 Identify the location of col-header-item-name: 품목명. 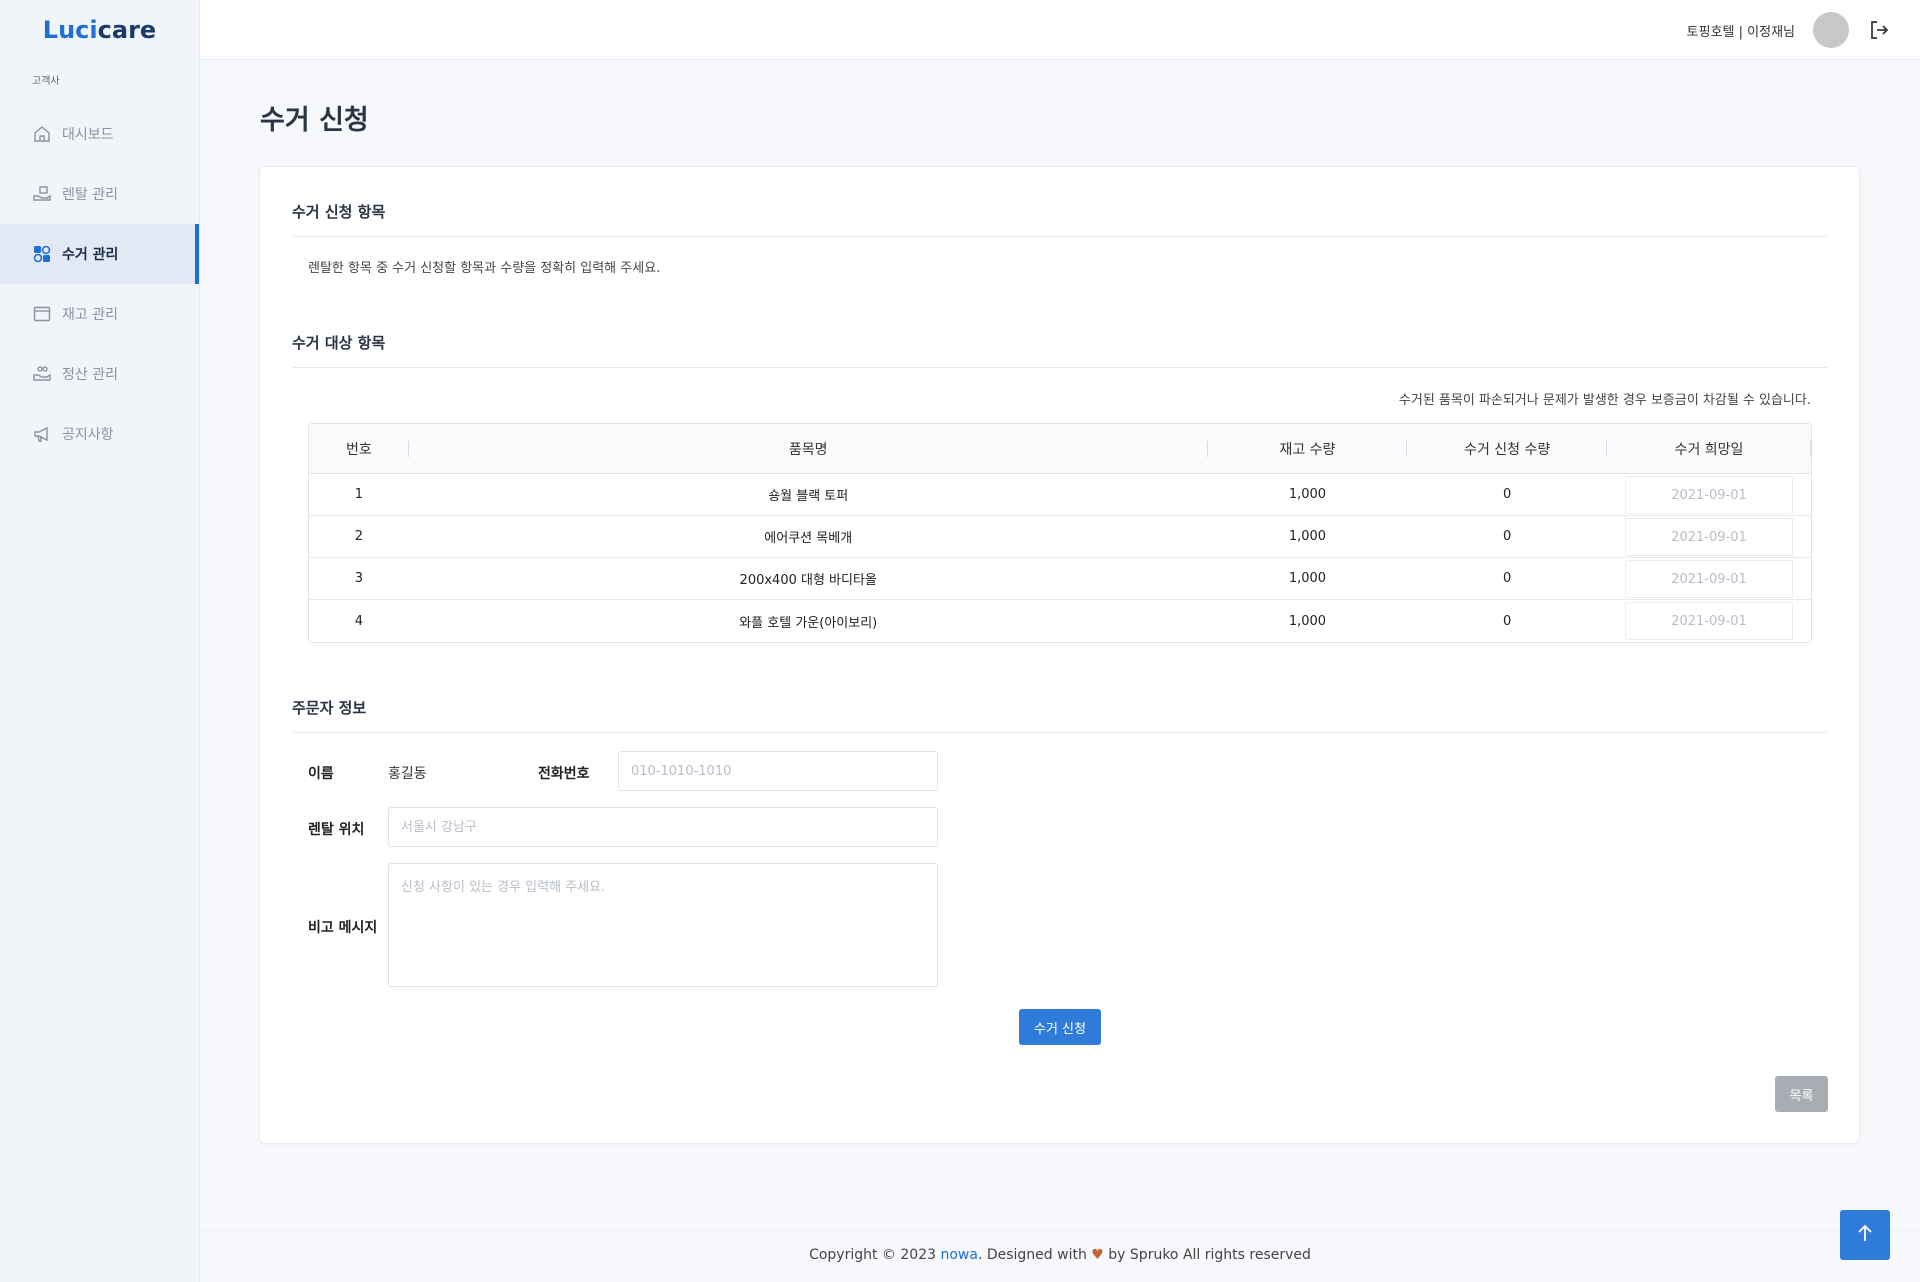
(808, 449).